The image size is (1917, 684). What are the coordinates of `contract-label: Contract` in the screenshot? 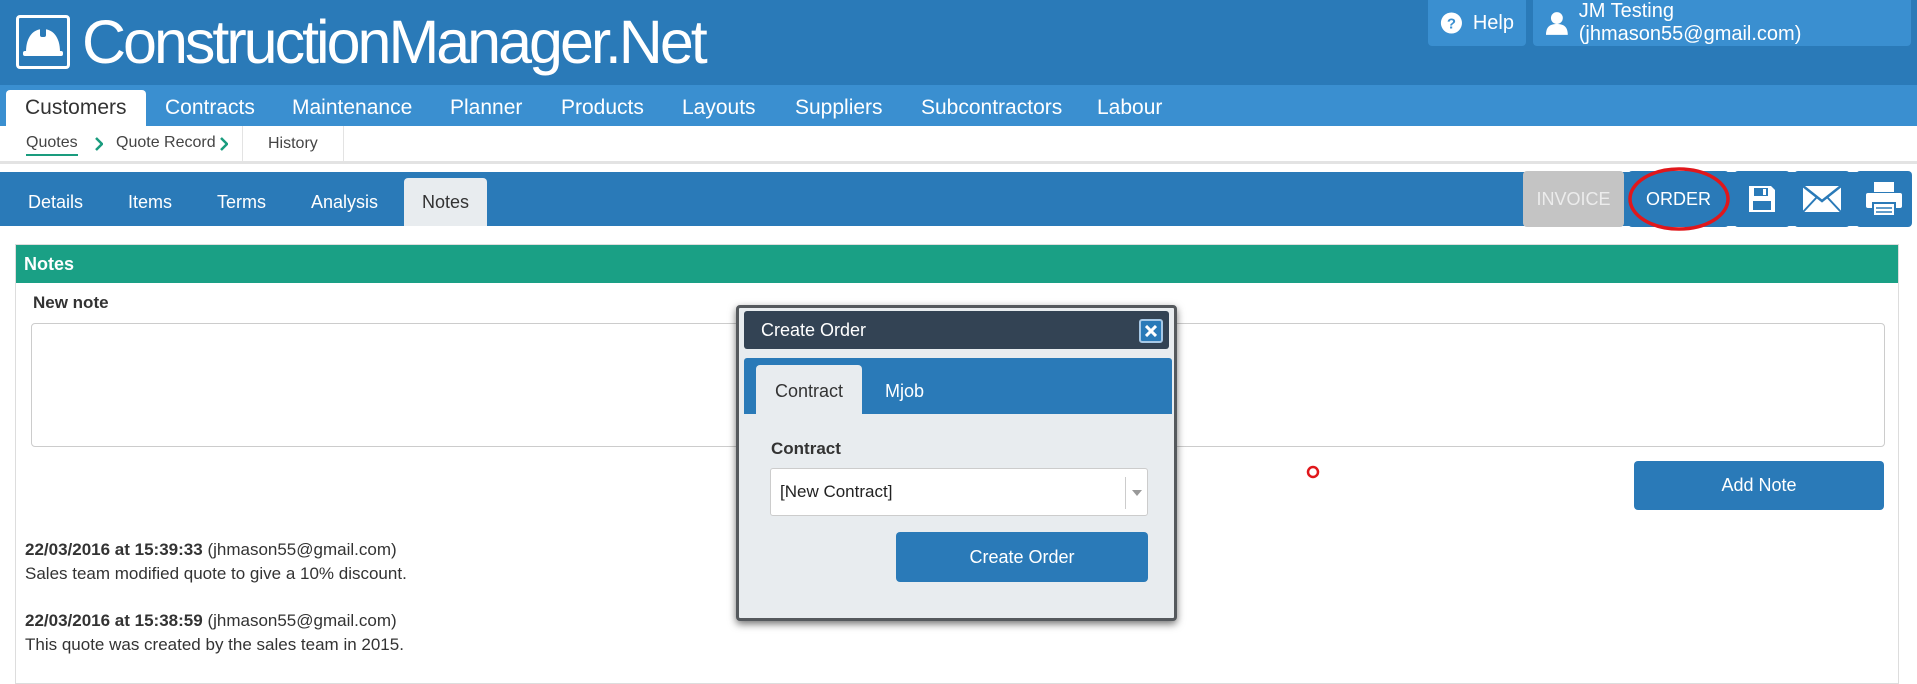 It's located at (806, 448).